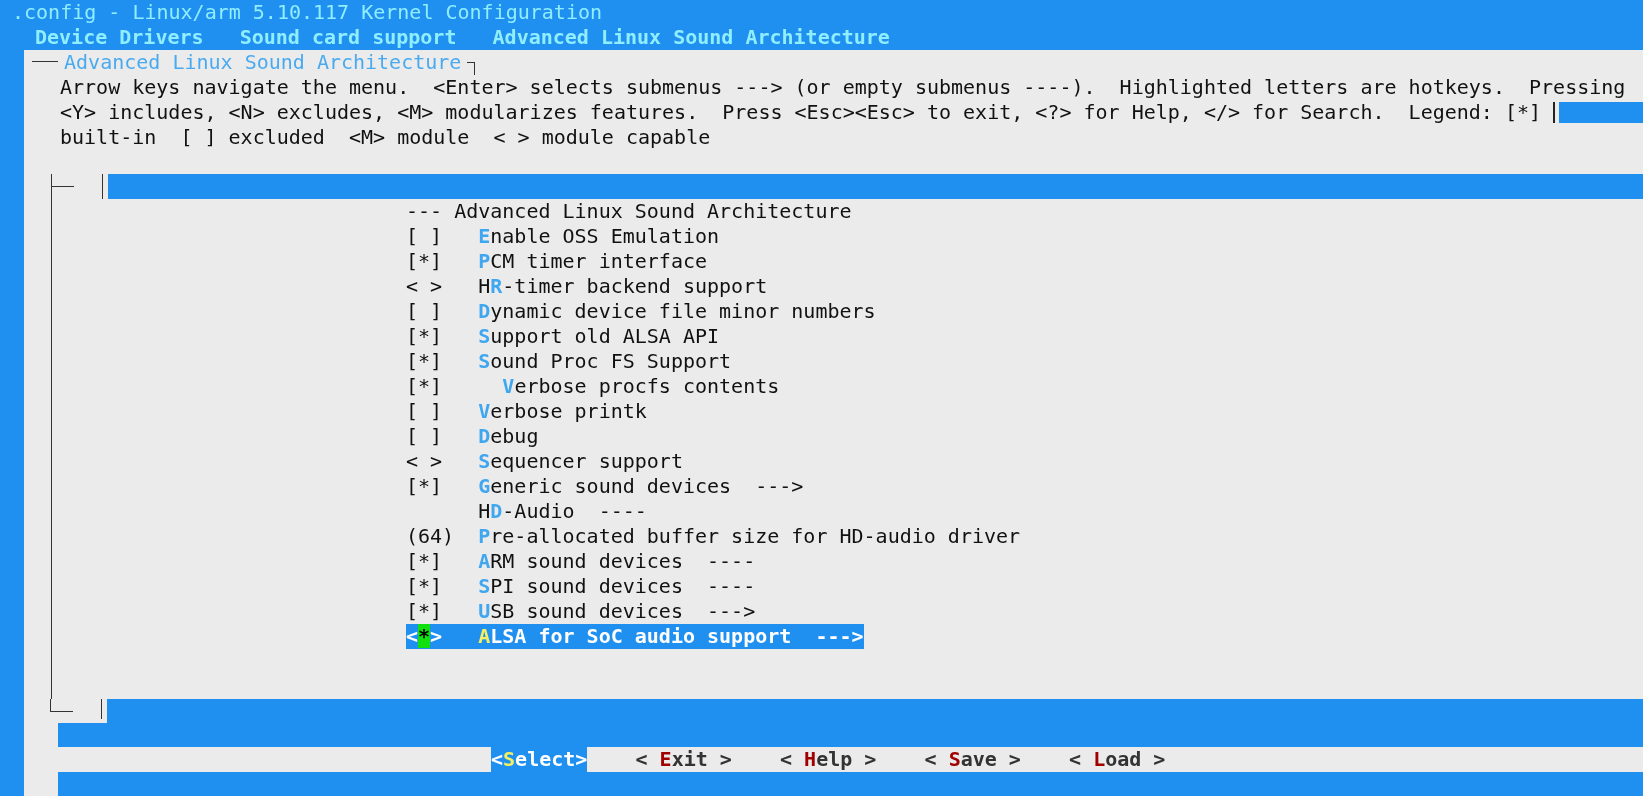  I want to click on dialog-button: < Load >, so click(1117, 759).